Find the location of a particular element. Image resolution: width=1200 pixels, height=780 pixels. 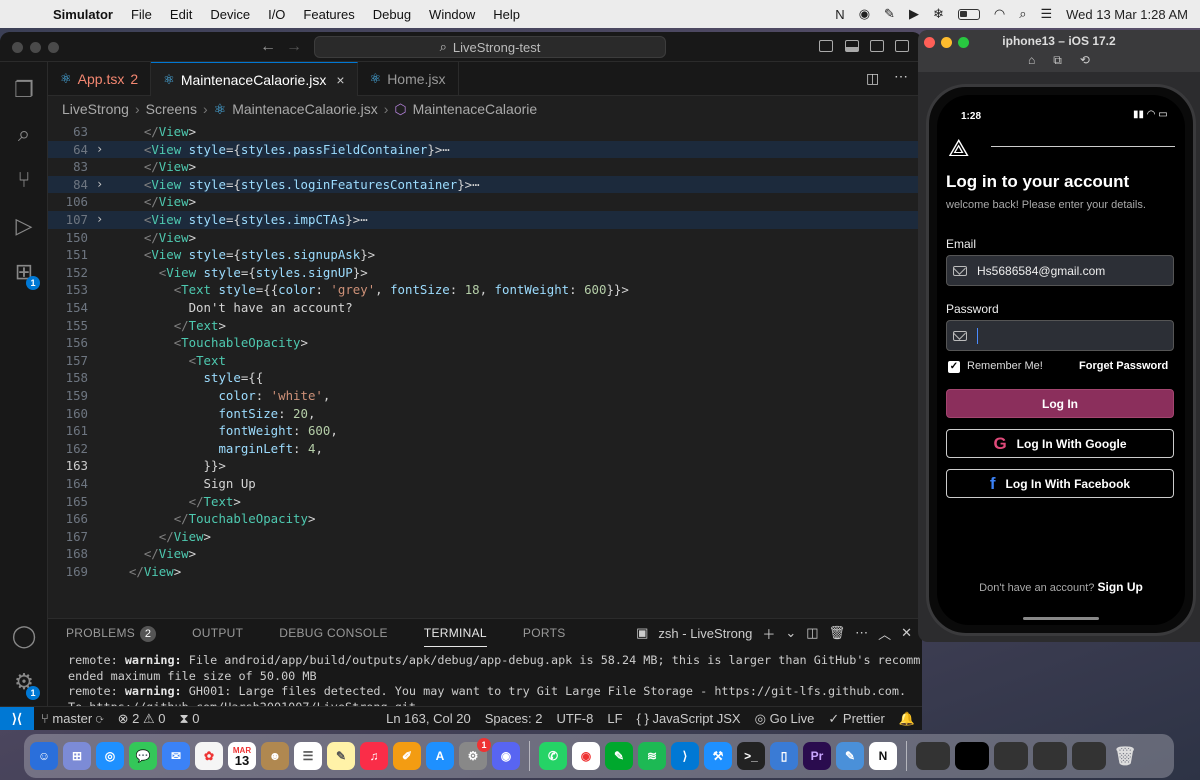

tab-output: OUTPUT is located at coordinates (217, 633).